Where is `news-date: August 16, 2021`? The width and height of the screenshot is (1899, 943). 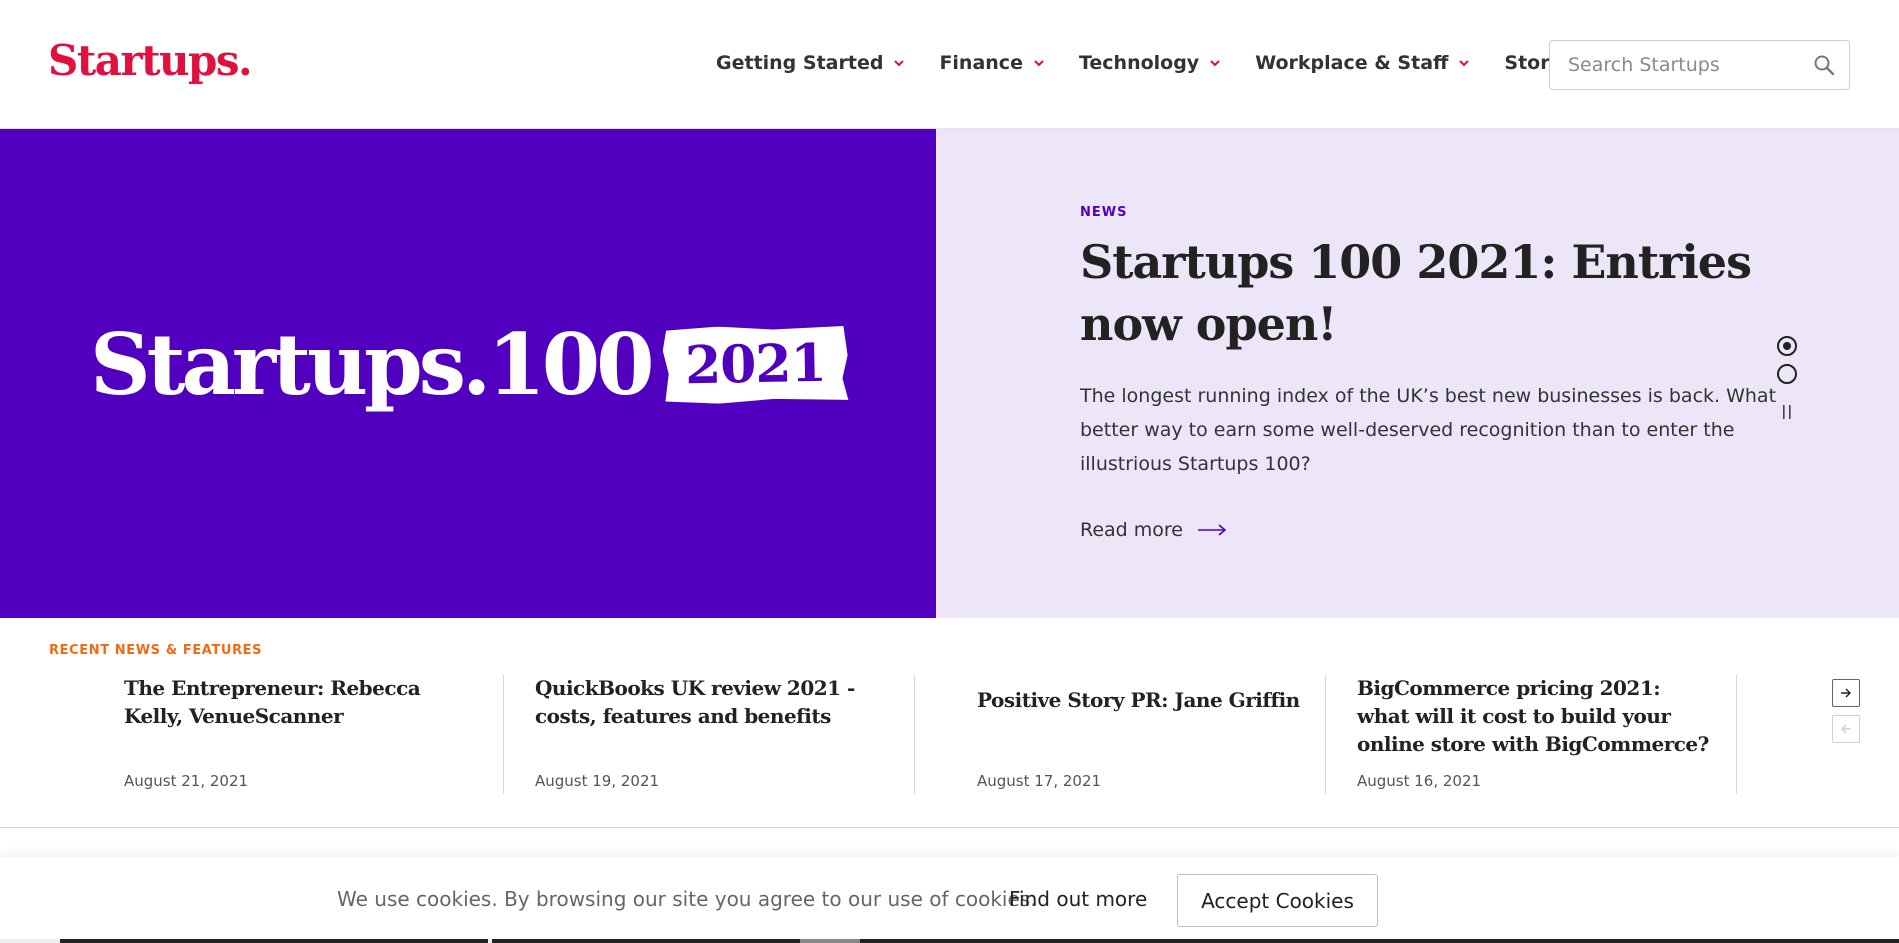 news-date: August 16, 2021 is located at coordinates (1419, 781).